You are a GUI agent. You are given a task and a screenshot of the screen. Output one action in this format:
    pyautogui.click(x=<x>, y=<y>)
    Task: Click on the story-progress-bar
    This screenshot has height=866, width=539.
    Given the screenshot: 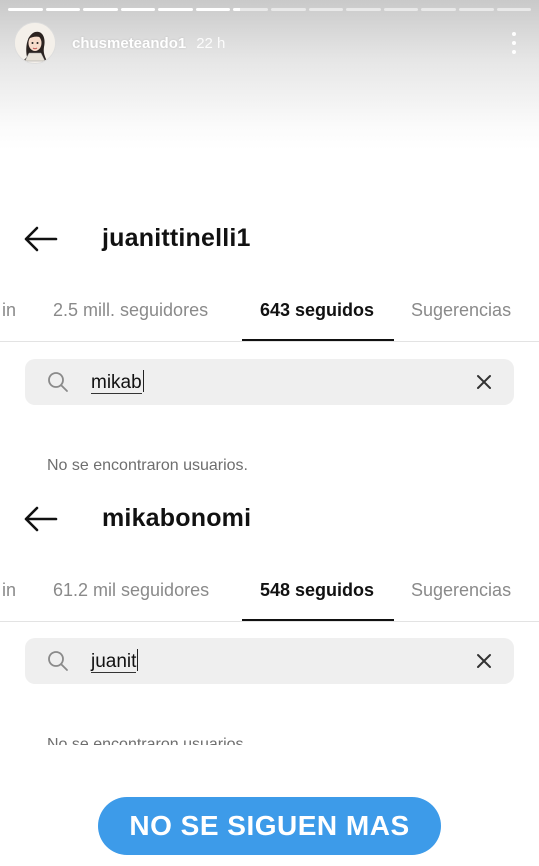 What is the action you would take?
    pyautogui.click(x=270, y=9)
    